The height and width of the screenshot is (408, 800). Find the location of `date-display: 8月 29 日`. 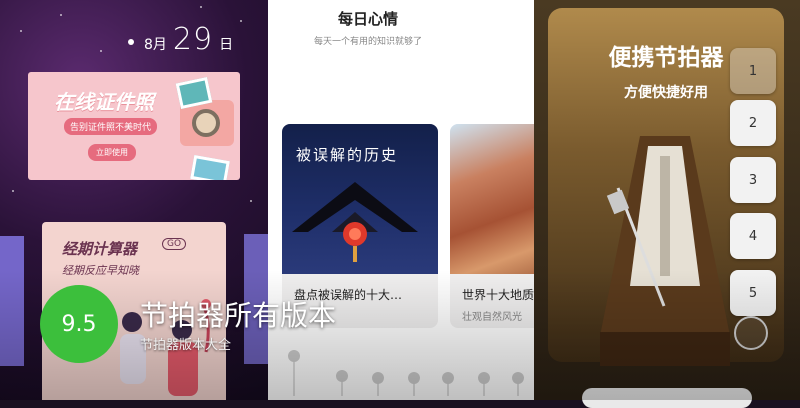

date-display: 8月 29 日 is located at coordinates (180, 39).